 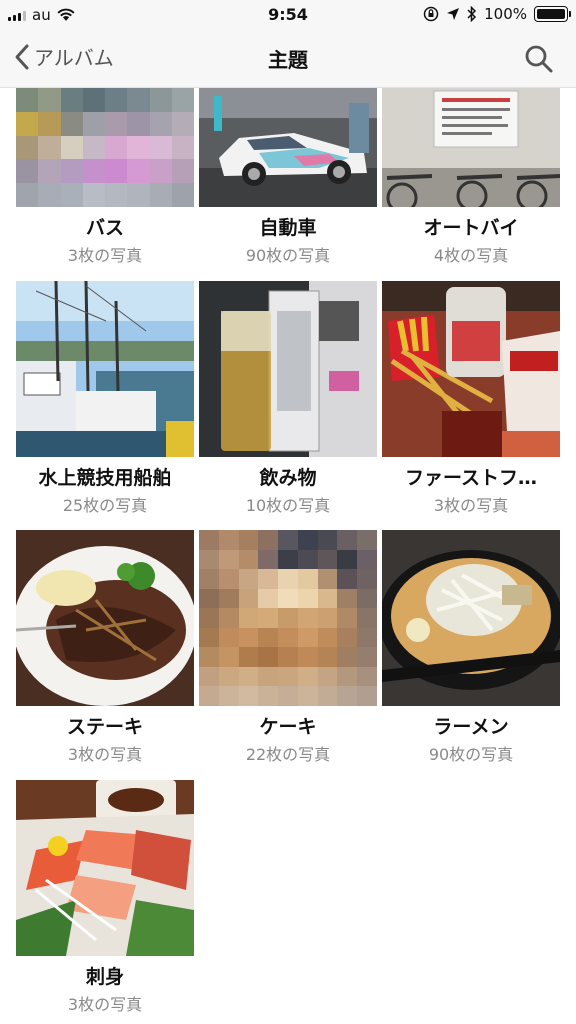 I want to click on status-right: 100%, so click(x=497, y=14).